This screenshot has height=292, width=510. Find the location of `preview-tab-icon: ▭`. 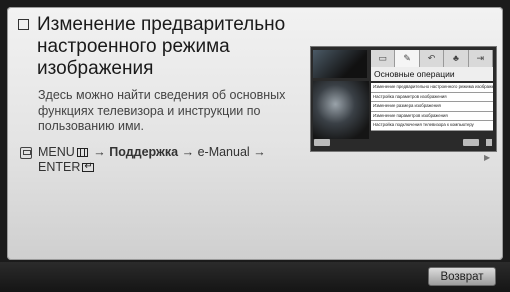

preview-tab-icon: ▭ is located at coordinates (383, 58).